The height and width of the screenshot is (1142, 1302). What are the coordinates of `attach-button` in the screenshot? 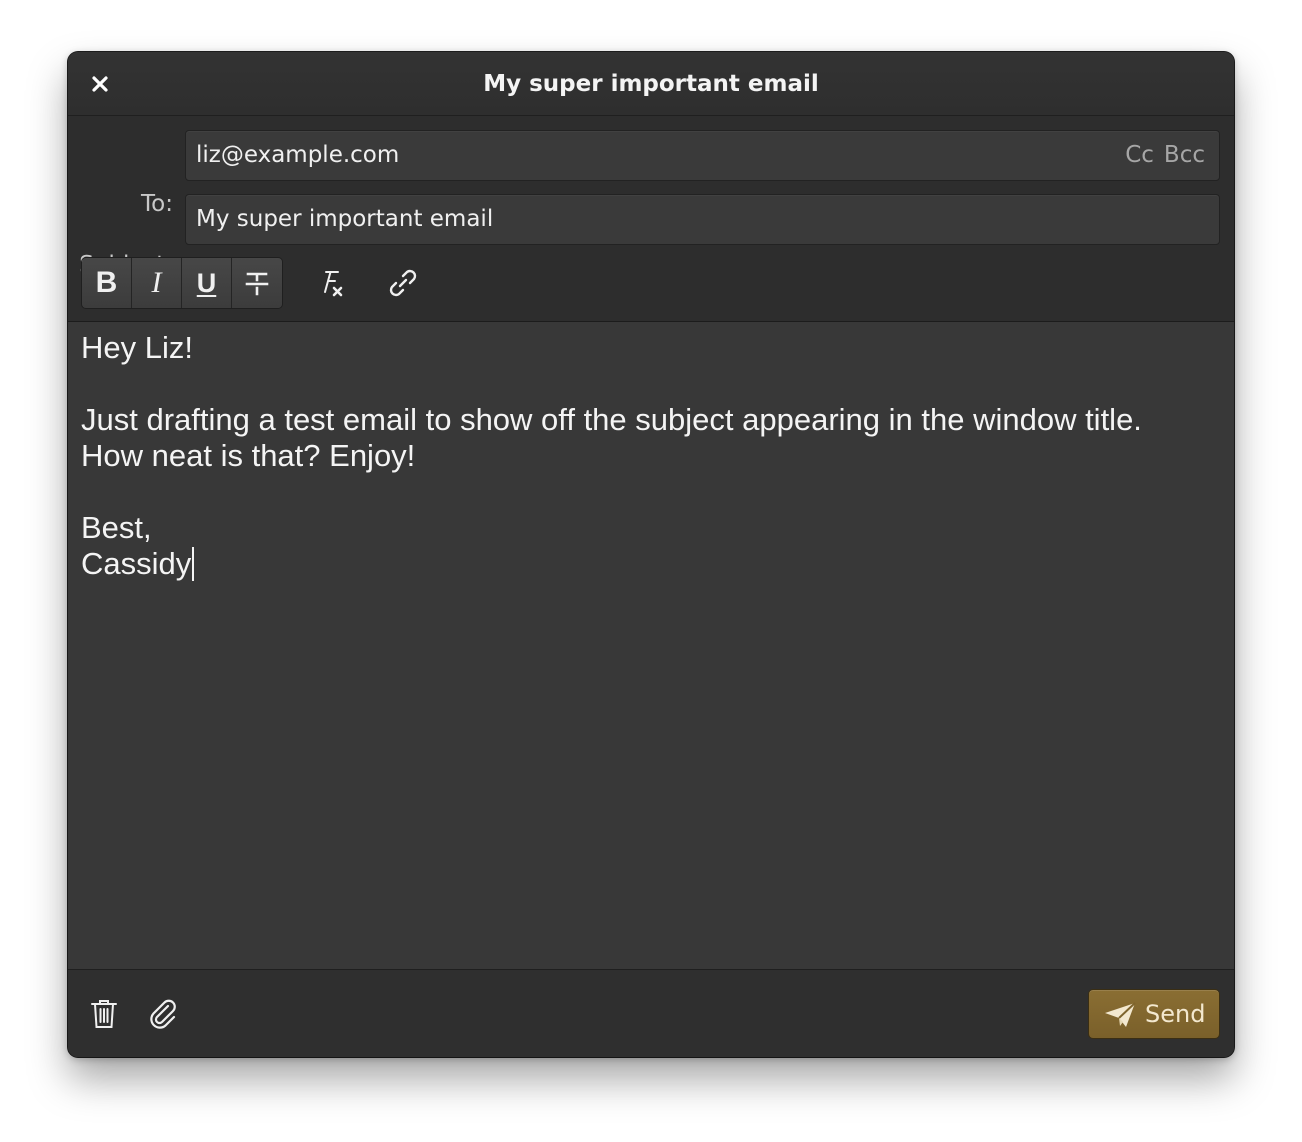 It's located at (164, 1014).